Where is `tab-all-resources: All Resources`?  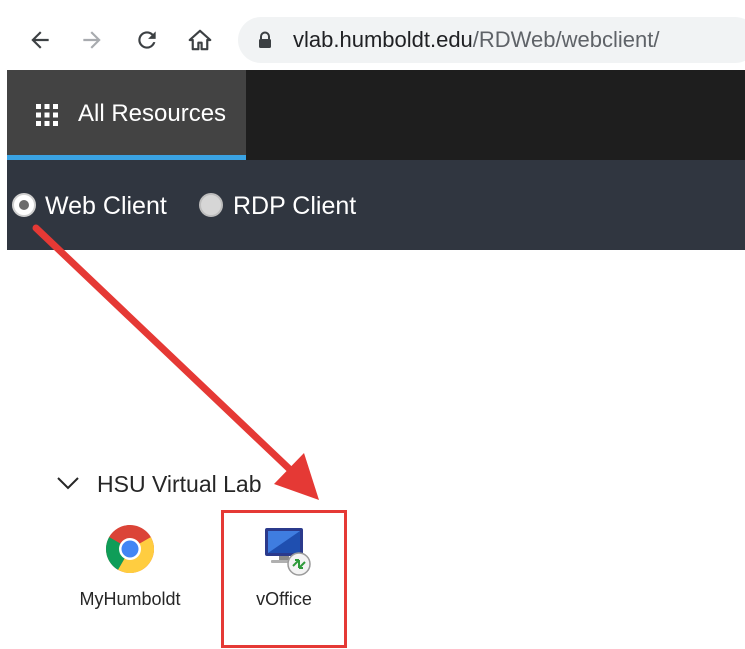 tab-all-resources: All Resources is located at coordinates (126, 115).